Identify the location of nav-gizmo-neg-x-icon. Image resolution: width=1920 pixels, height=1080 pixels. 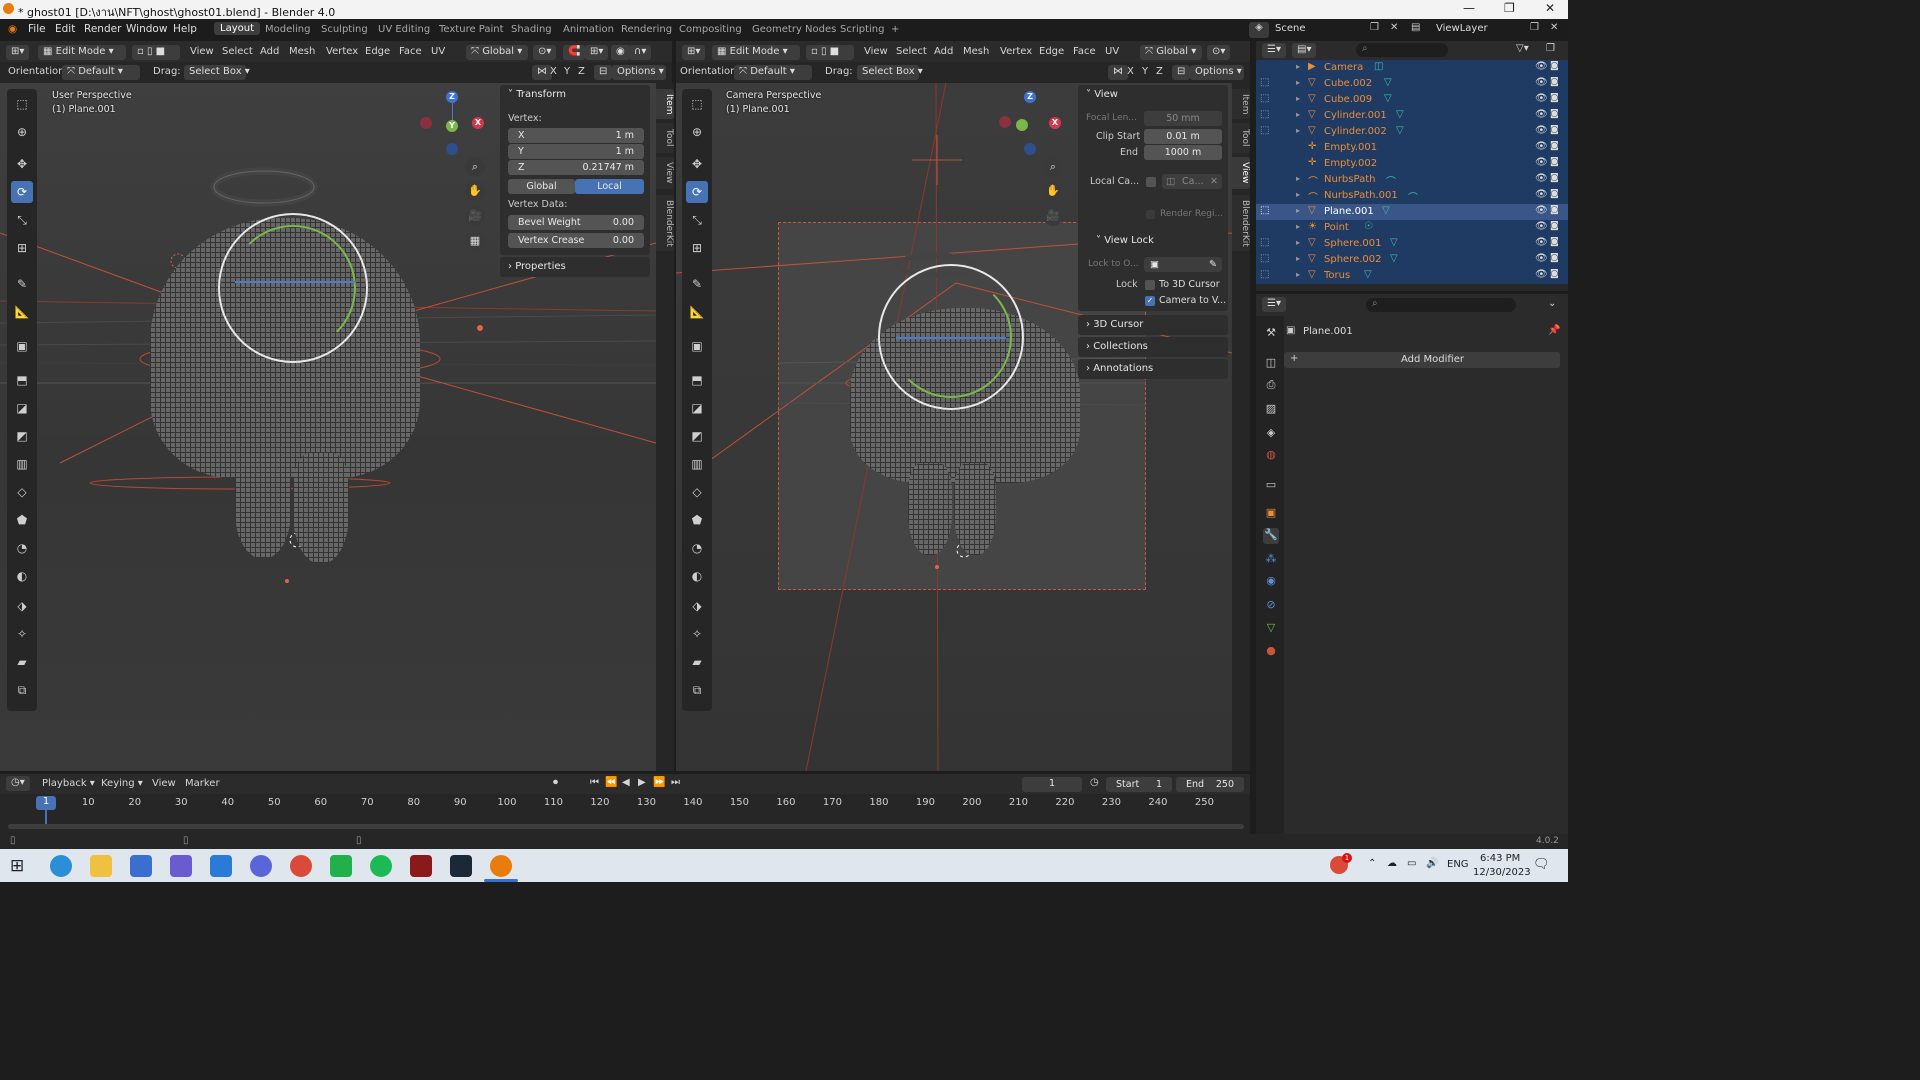
(1005, 122).